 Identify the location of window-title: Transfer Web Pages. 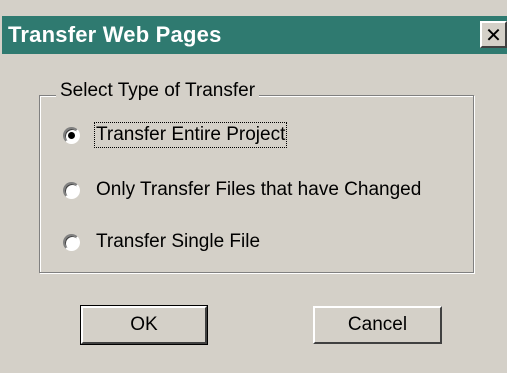
(115, 34).